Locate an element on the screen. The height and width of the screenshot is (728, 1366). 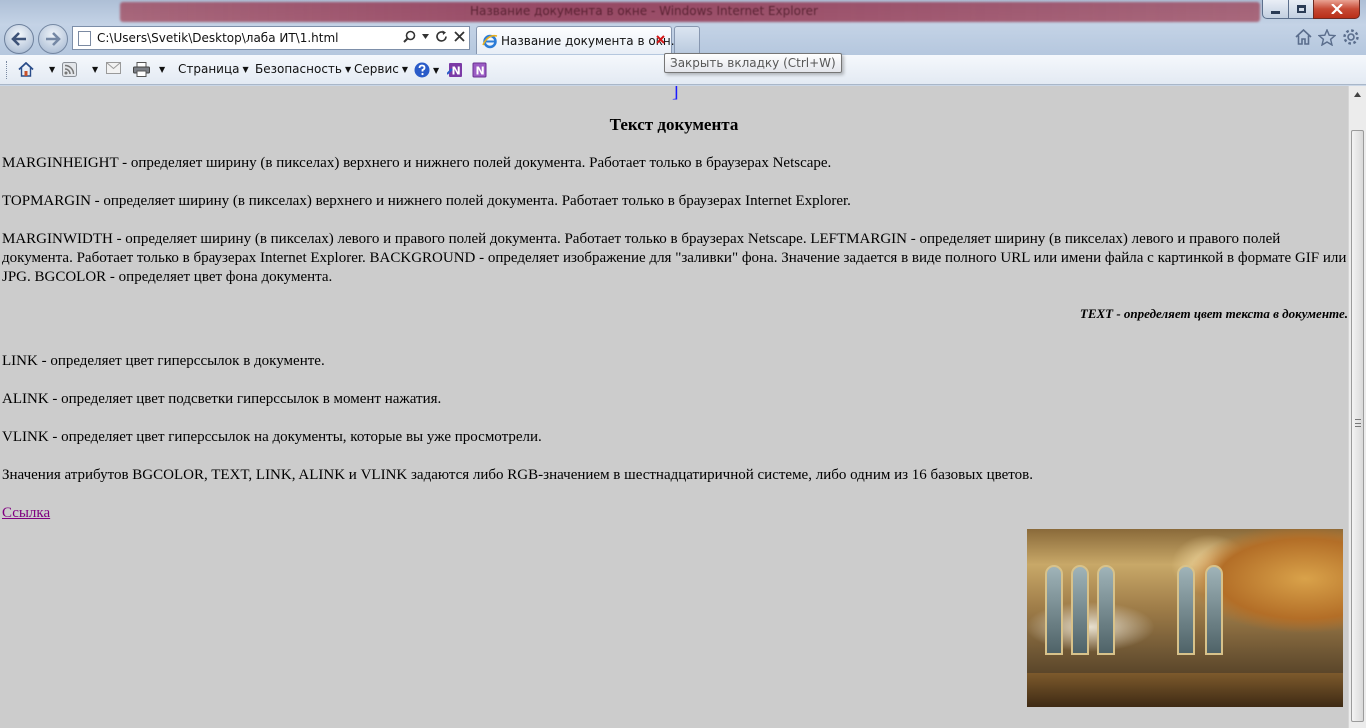
maximize-button is located at coordinates (1301, 9).